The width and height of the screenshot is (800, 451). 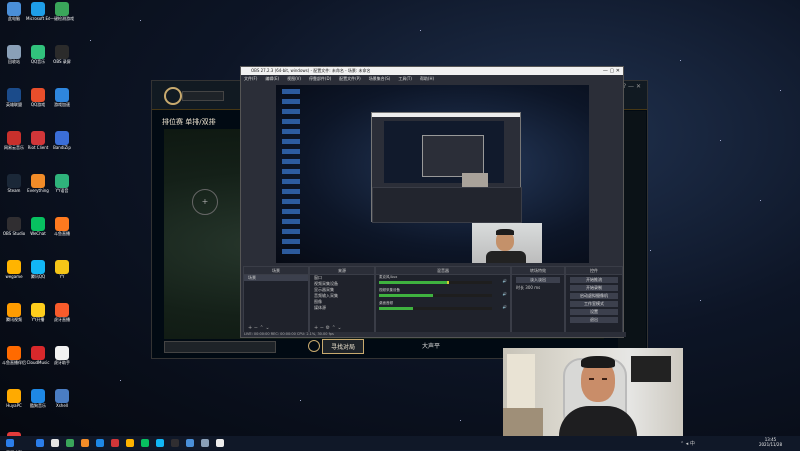 What do you see at coordinates (205, 202) in the screenshot?
I see `lol-add-invite-icon: +` at bounding box center [205, 202].